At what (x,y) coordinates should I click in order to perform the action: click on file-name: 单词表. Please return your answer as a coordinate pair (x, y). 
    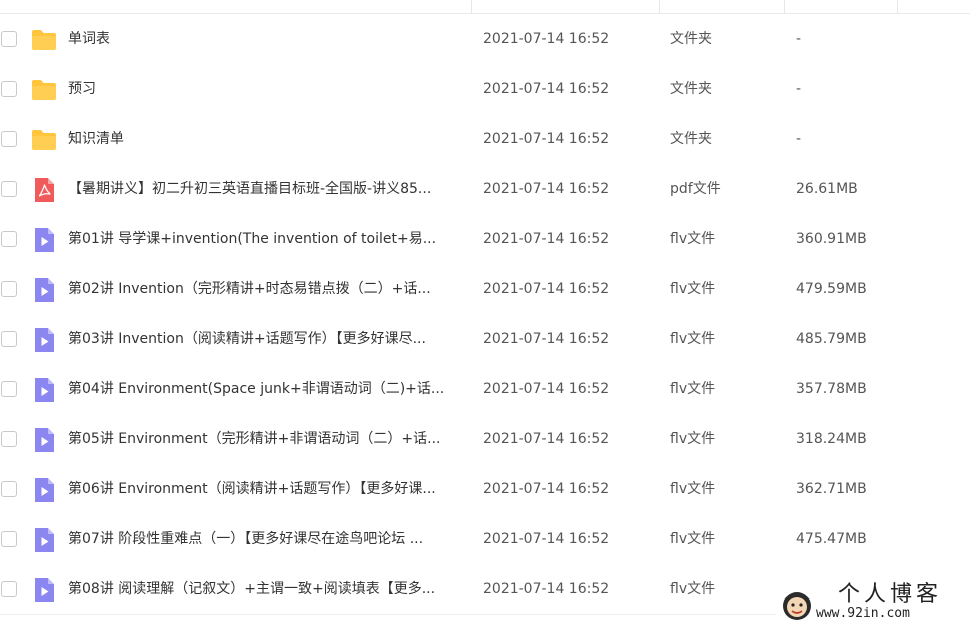
    Looking at the image, I should click on (268, 39).